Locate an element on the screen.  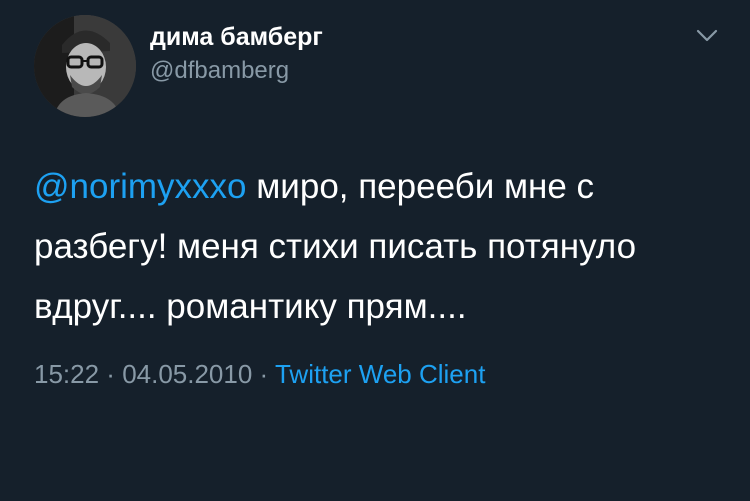
tweet-time: 15:22 is located at coordinates (66, 374).